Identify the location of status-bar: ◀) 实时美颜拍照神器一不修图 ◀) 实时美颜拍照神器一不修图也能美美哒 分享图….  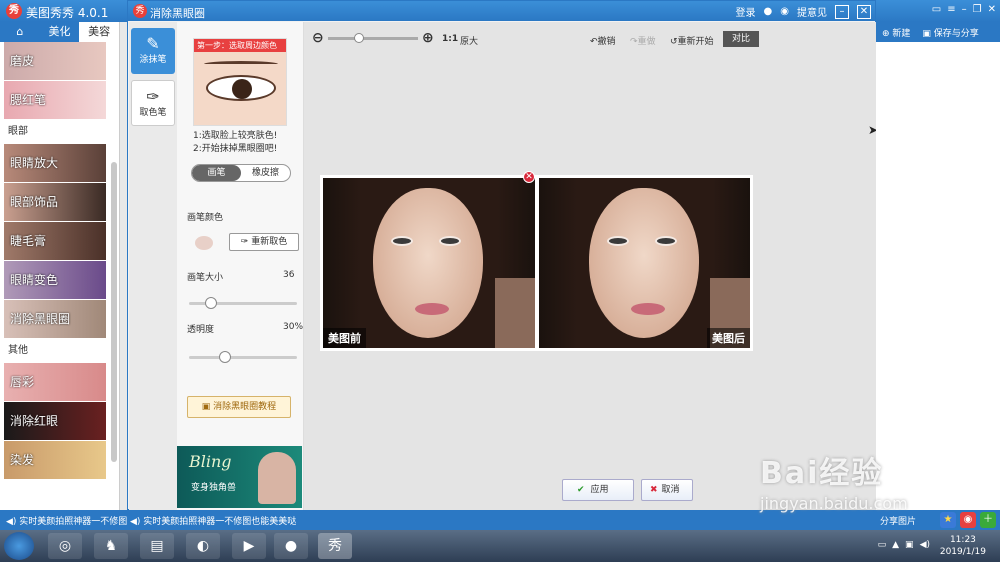
(500, 520).